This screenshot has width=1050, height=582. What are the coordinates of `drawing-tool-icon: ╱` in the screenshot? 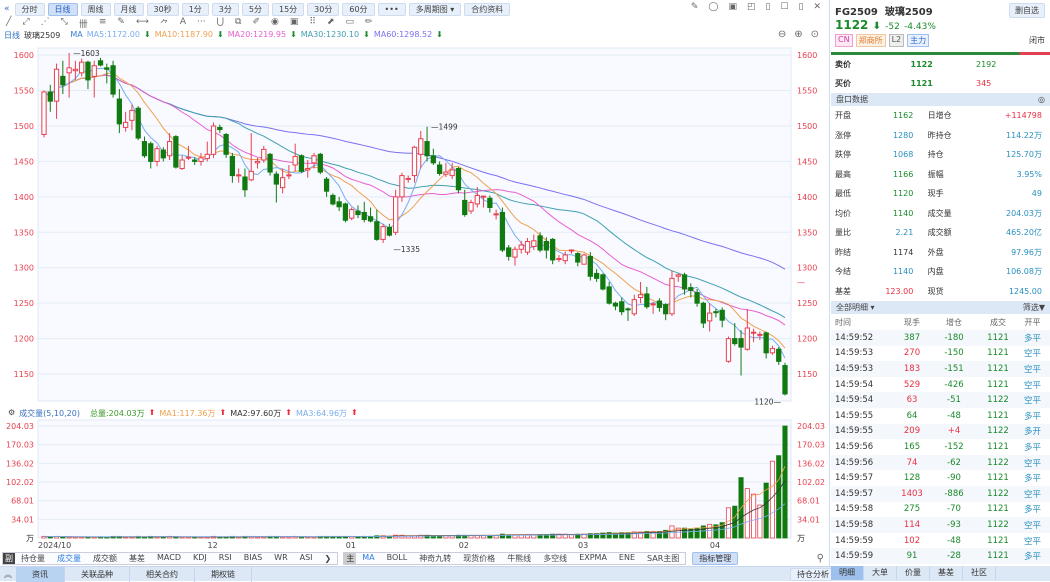 It's located at (8, 23).